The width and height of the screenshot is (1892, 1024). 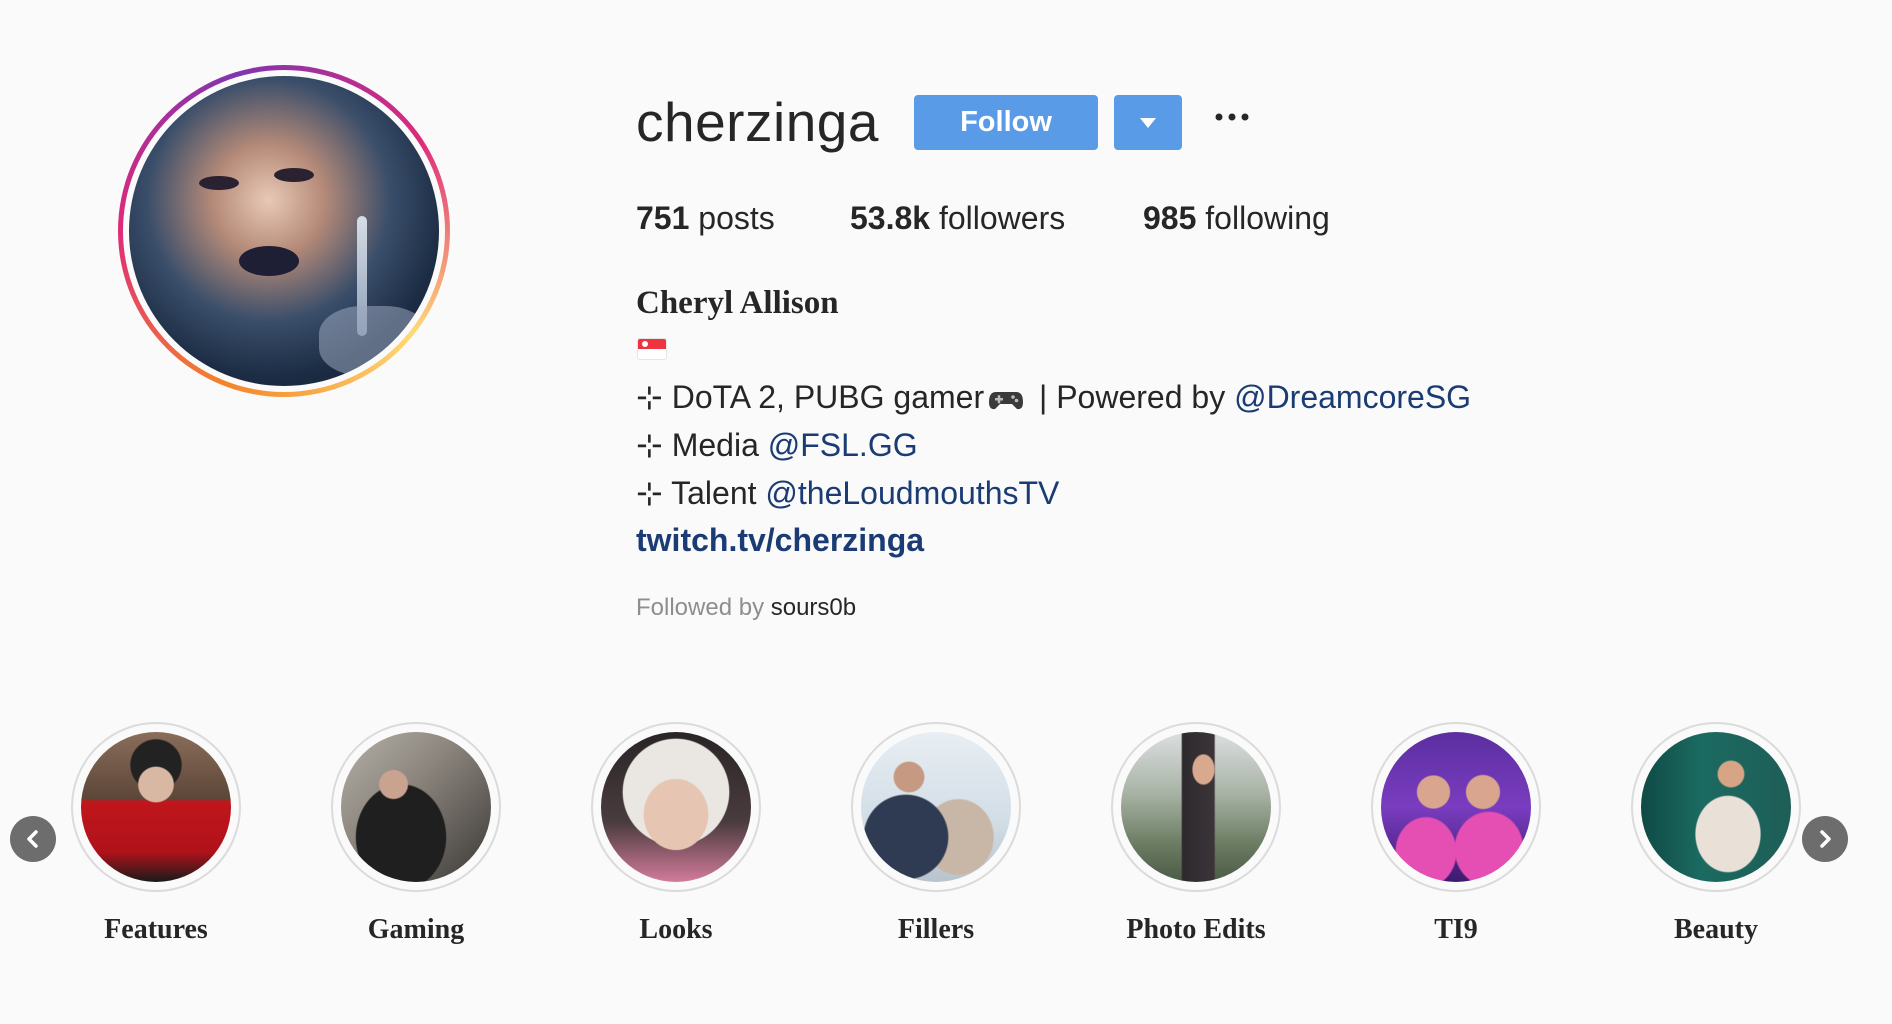 I want to click on bio-line-1-text: ⊹ DoTA 2, PUBG gamer, so click(x=810, y=397).